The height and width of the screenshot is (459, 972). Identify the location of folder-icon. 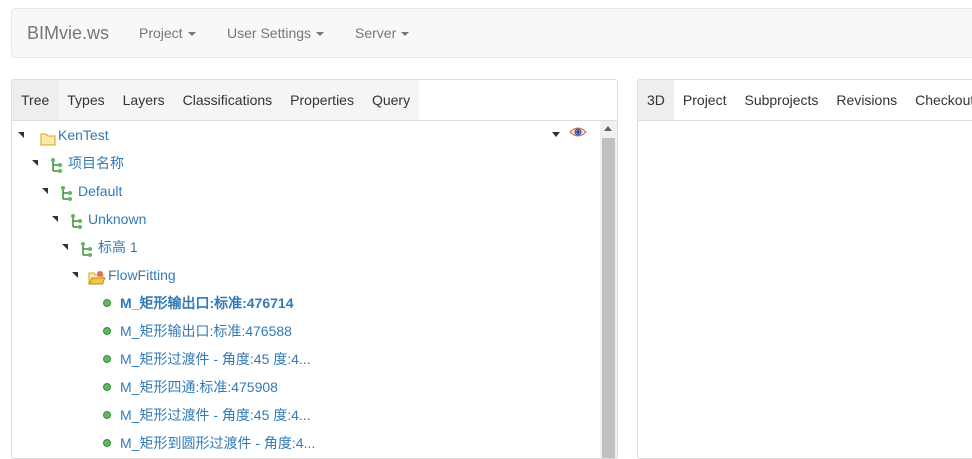
(48, 141).